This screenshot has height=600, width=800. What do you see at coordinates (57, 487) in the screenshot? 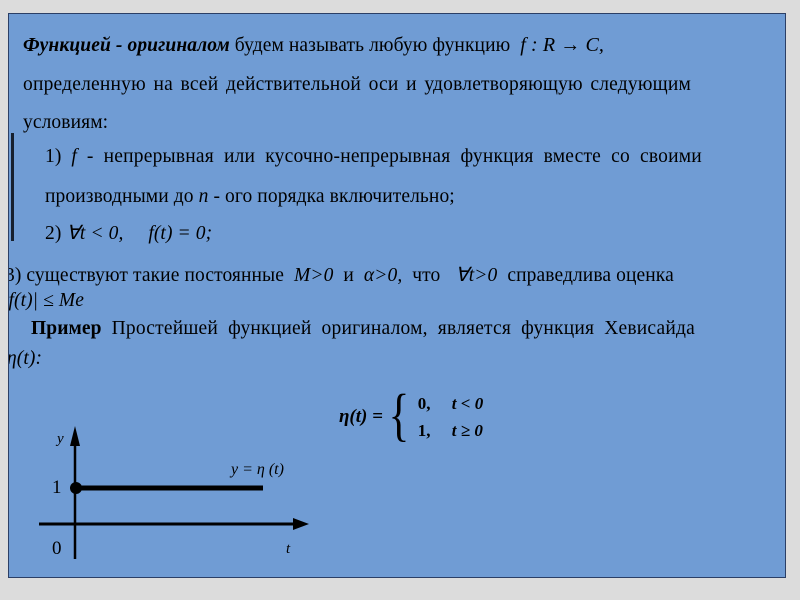
I see `y-tick-label-1: 1` at bounding box center [57, 487].